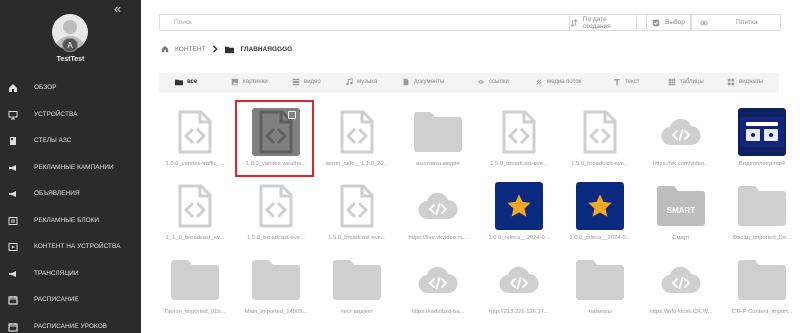 This screenshot has height=333, width=800. I want to click on image-icon, so click(235, 82).